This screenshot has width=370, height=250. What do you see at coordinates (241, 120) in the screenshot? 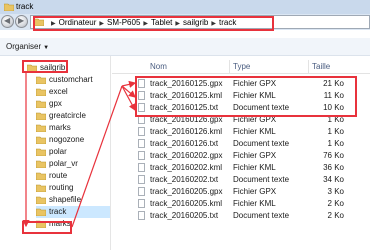
I see `file-row: track_20160126.gpx Fichier GPX 1 Ko` at bounding box center [241, 120].